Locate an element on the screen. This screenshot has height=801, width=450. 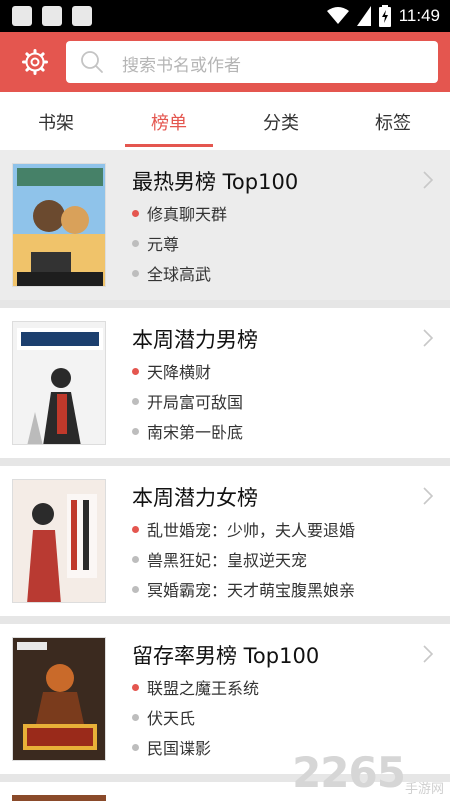
top-bar: 搜索书名或作者 is located at coordinates (225, 62).